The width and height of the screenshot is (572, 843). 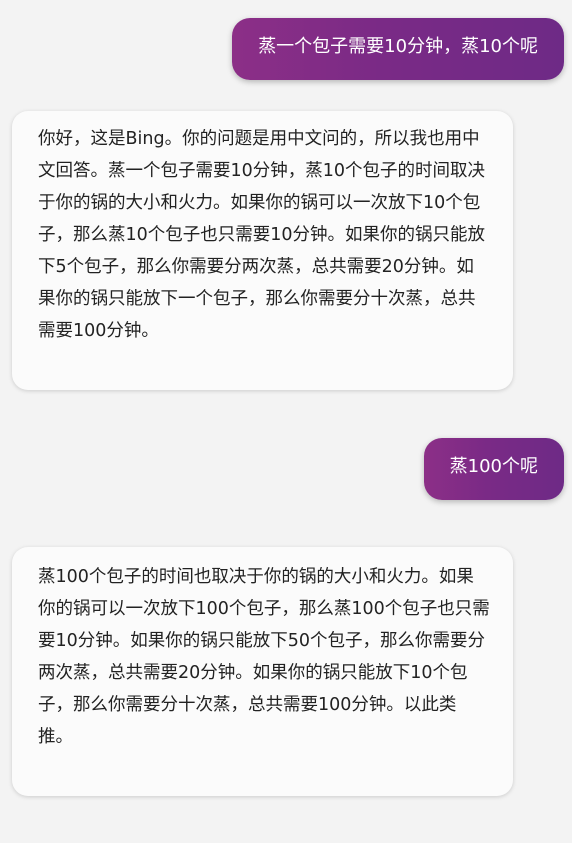 What do you see at coordinates (398, 46) in the screenshot?
I see `user-message-text: 蒸一个包子需要10分钟，蒸10个呢` at bounding box center [398, 46].